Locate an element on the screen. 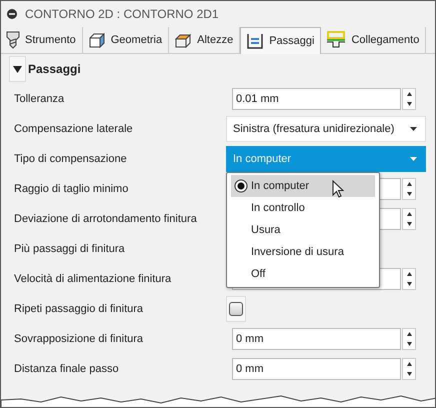 Image resolution: width=436 pixels, height=408 pixels. dropdown-option: Off is located at coordinates (303, 274).